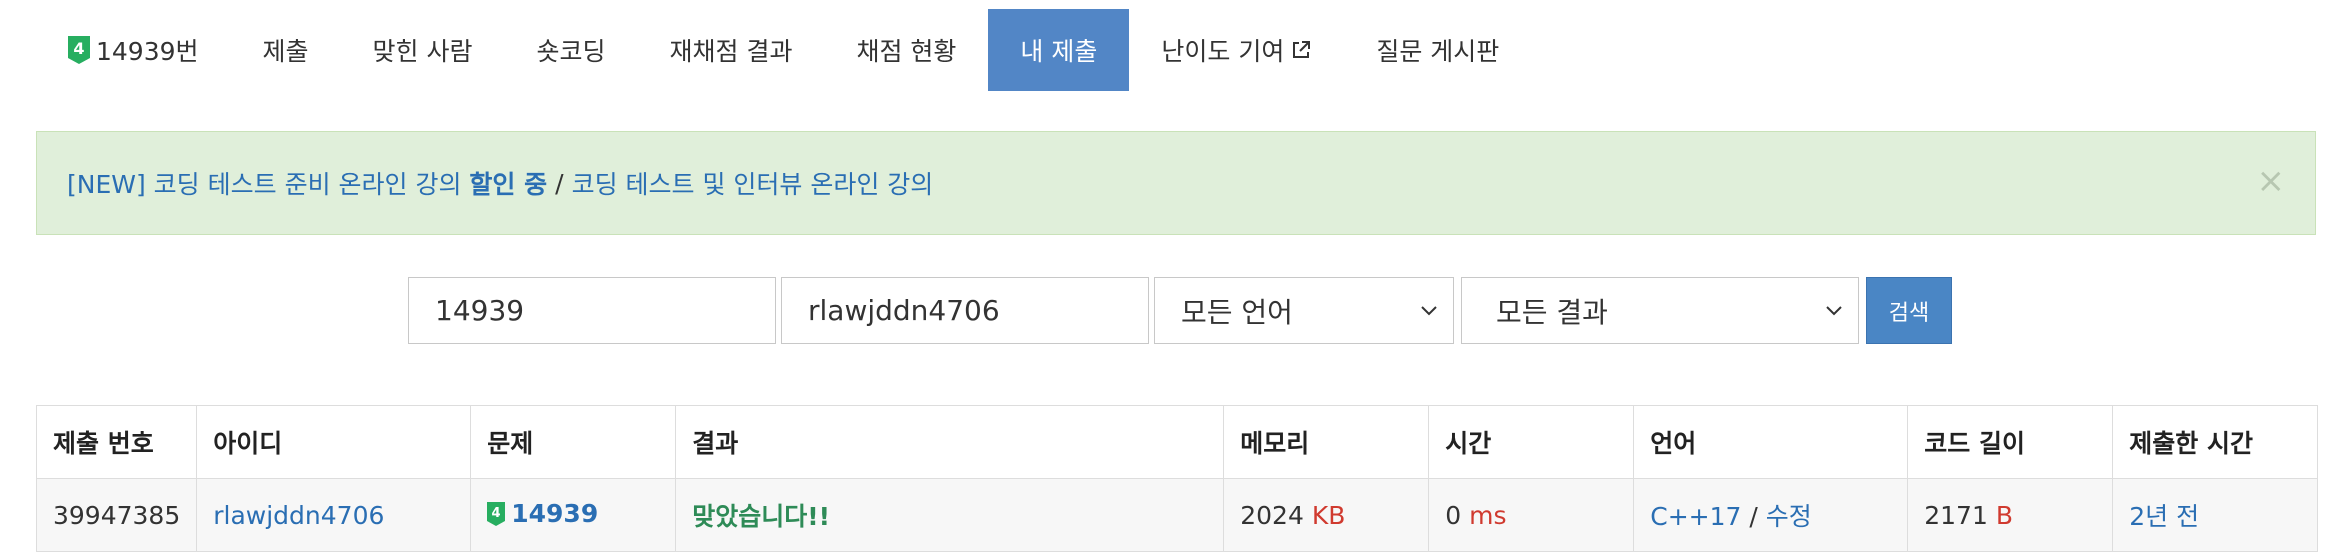 This screenshot has width=2348, height=552. What do you see at coordinates (147, 51) in the screenshot?
I see `tab-problem-label: 14939번` at bounding box center [147, 51].